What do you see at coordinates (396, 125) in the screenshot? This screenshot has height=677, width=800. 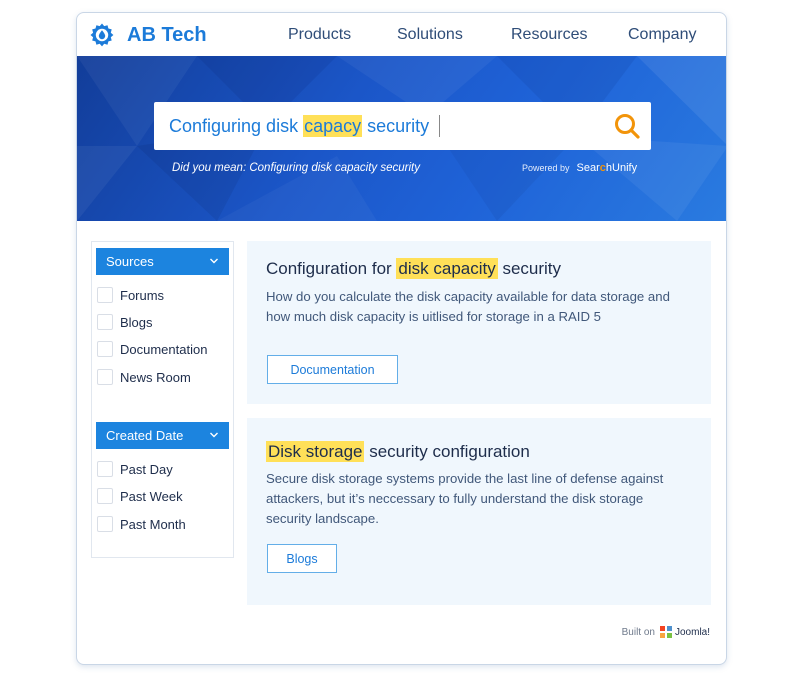 I see `query-part: security` at bounding box center [396, 125].